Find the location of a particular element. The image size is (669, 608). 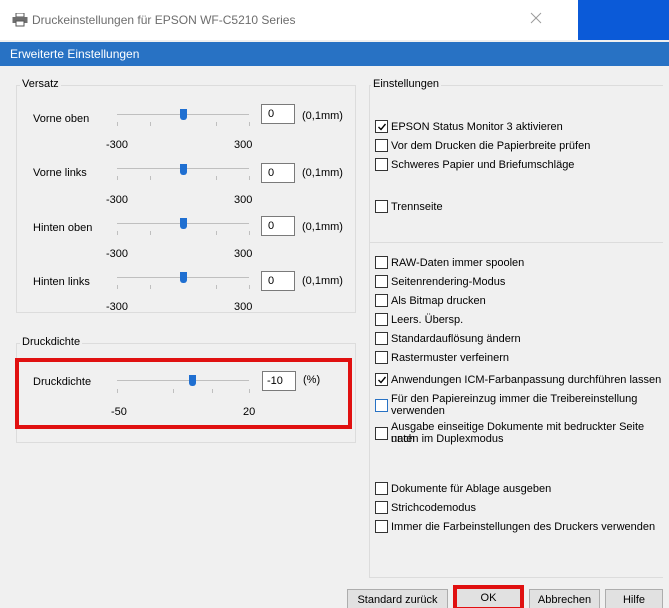

checkbox-always-driver-paper-source is located at coordinates (381, 405).